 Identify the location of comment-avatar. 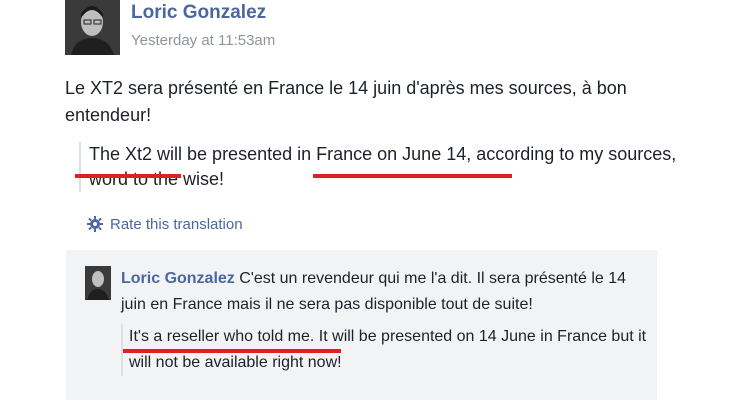
(98, 283).